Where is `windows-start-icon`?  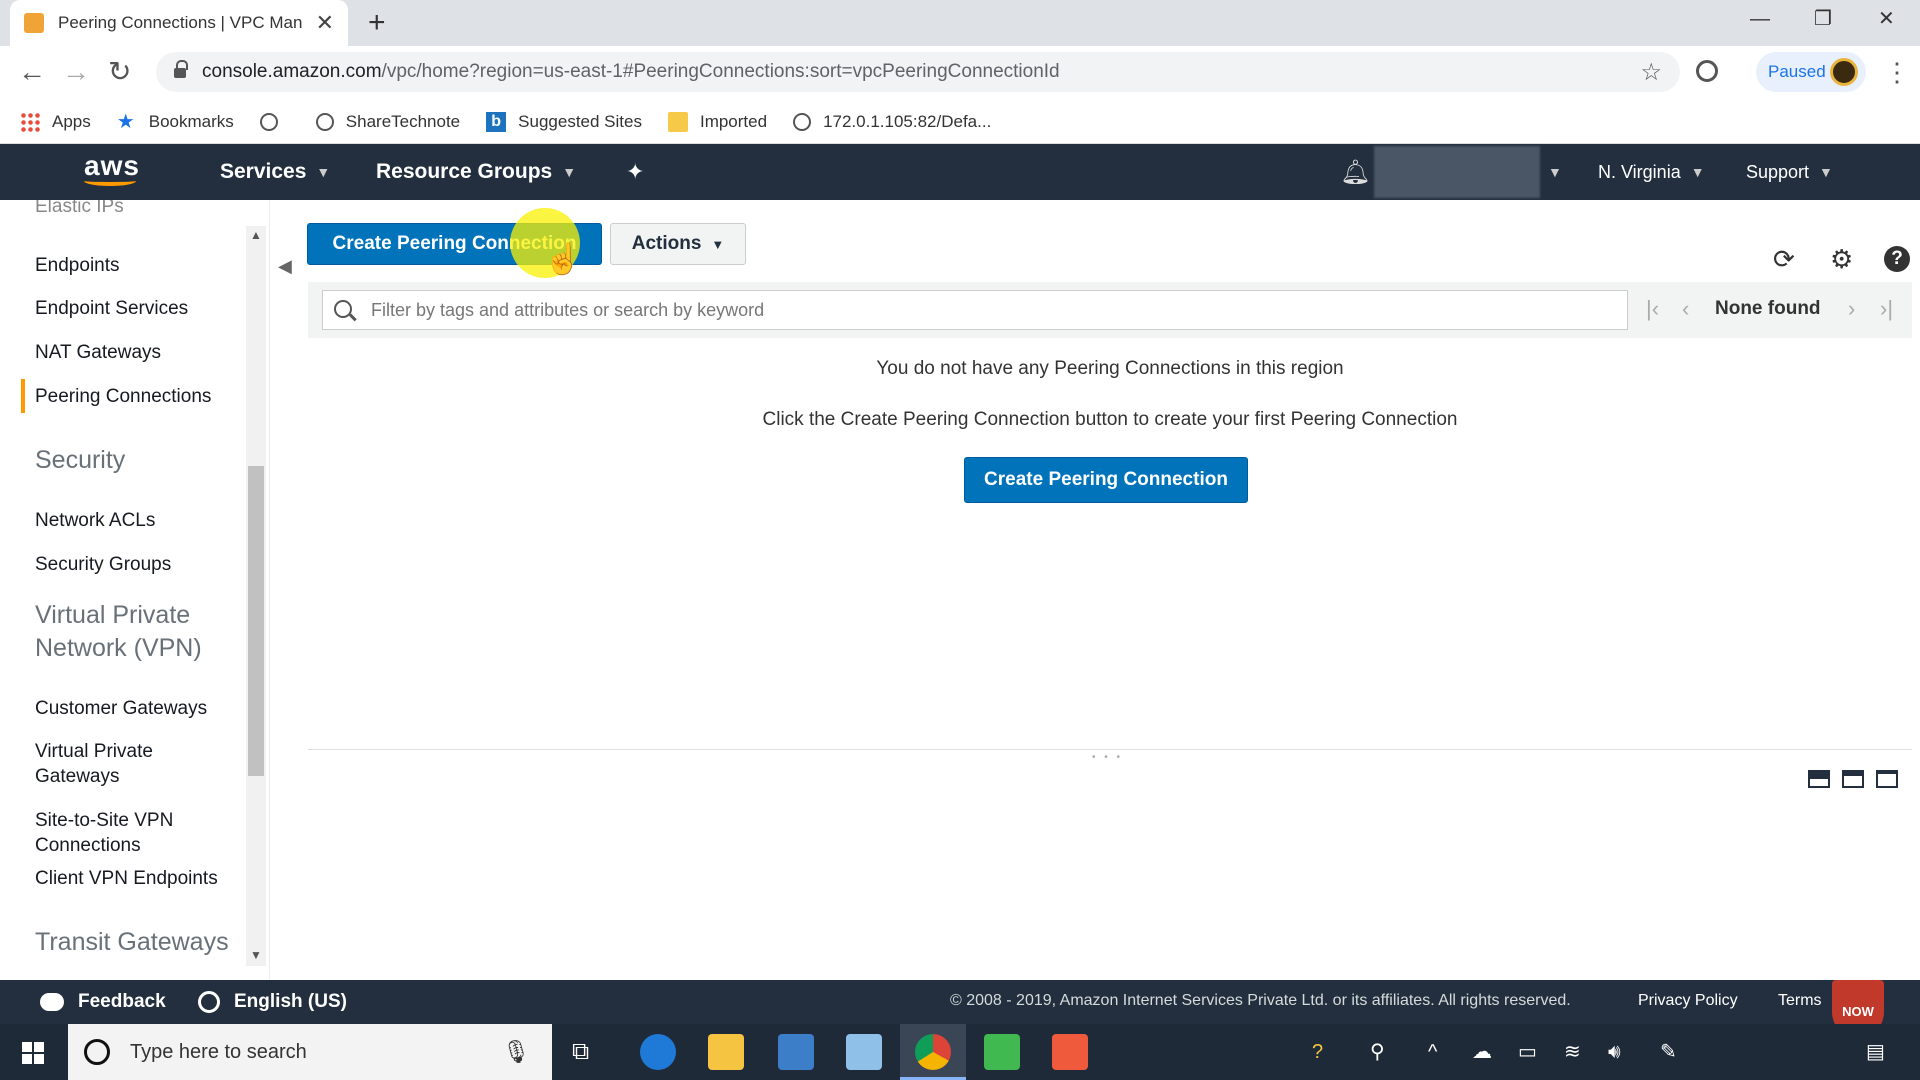 windows-start-icon is located at coordinates (33, 1053).